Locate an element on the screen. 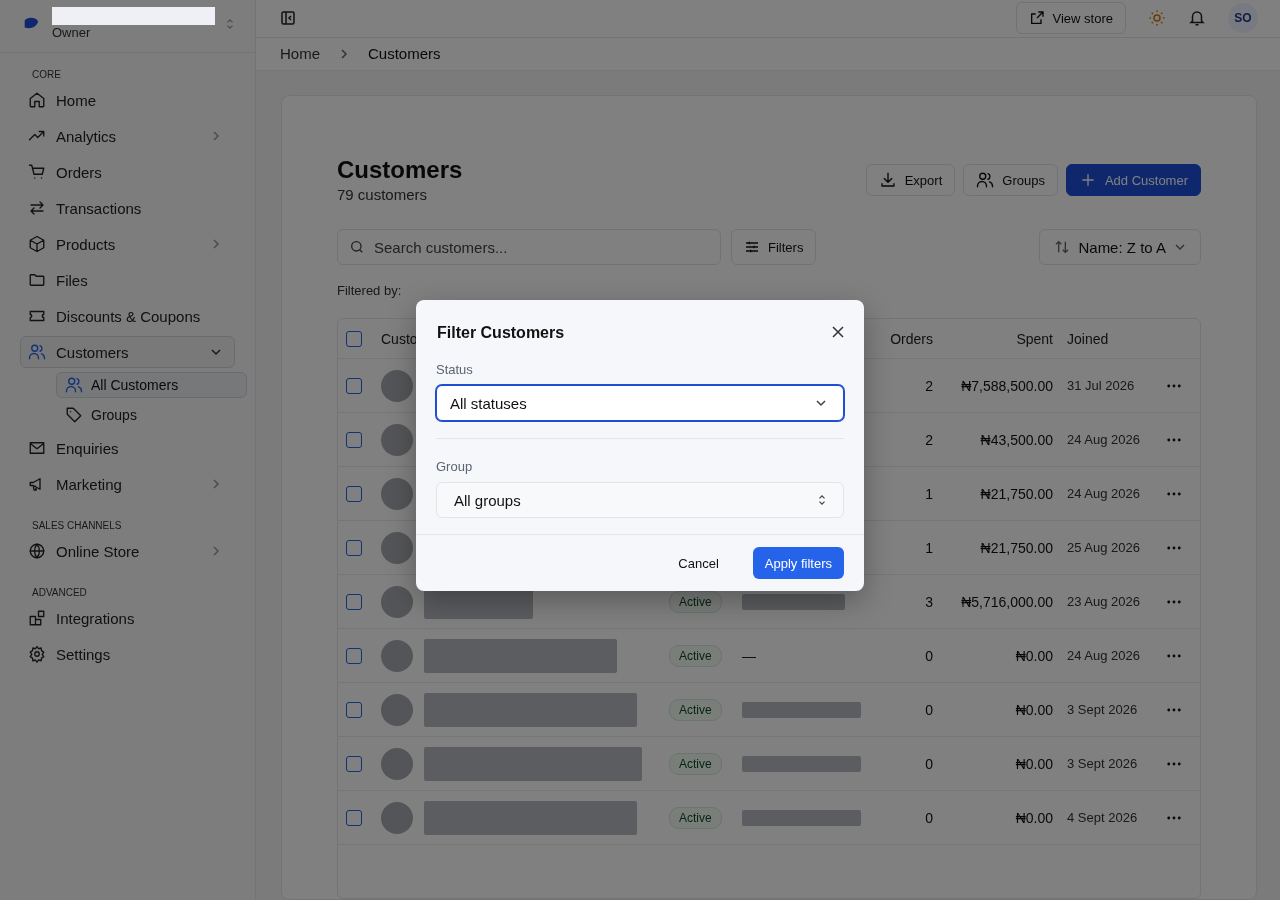  apply-filters-button: Apply filters is located at coordinates (798, 563).